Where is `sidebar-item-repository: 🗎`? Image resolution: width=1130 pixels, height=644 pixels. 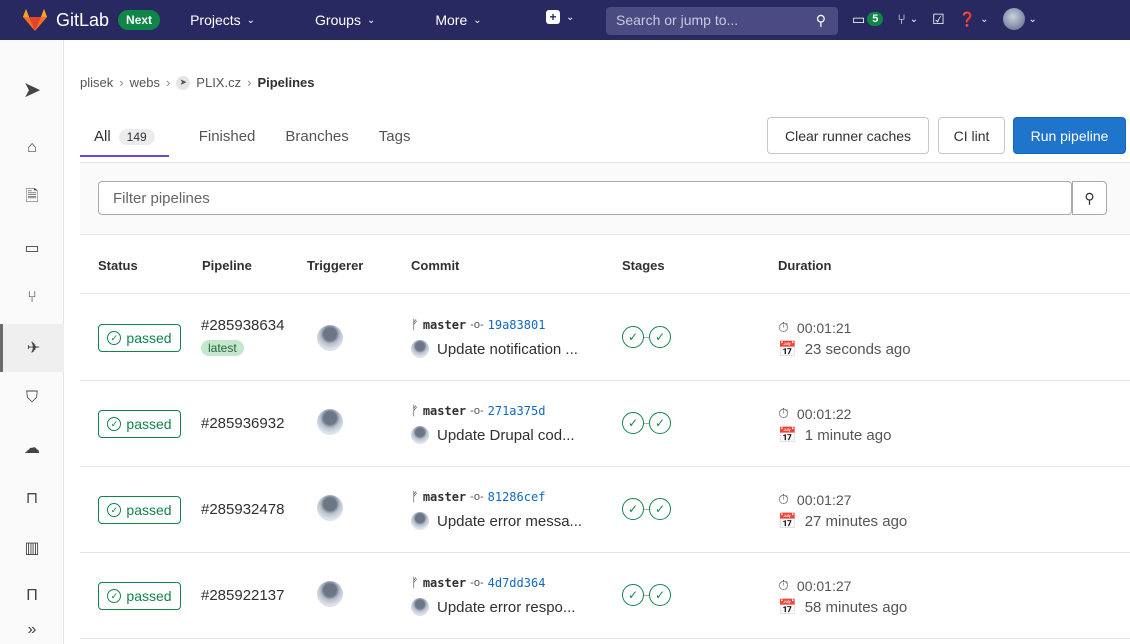 sidebar-item-repository: 🗎 is located at coordinates (32, 198).